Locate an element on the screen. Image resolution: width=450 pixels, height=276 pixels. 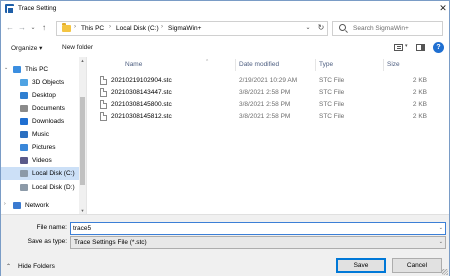
nav-item-label: Network is located at coordinates (37, 205).